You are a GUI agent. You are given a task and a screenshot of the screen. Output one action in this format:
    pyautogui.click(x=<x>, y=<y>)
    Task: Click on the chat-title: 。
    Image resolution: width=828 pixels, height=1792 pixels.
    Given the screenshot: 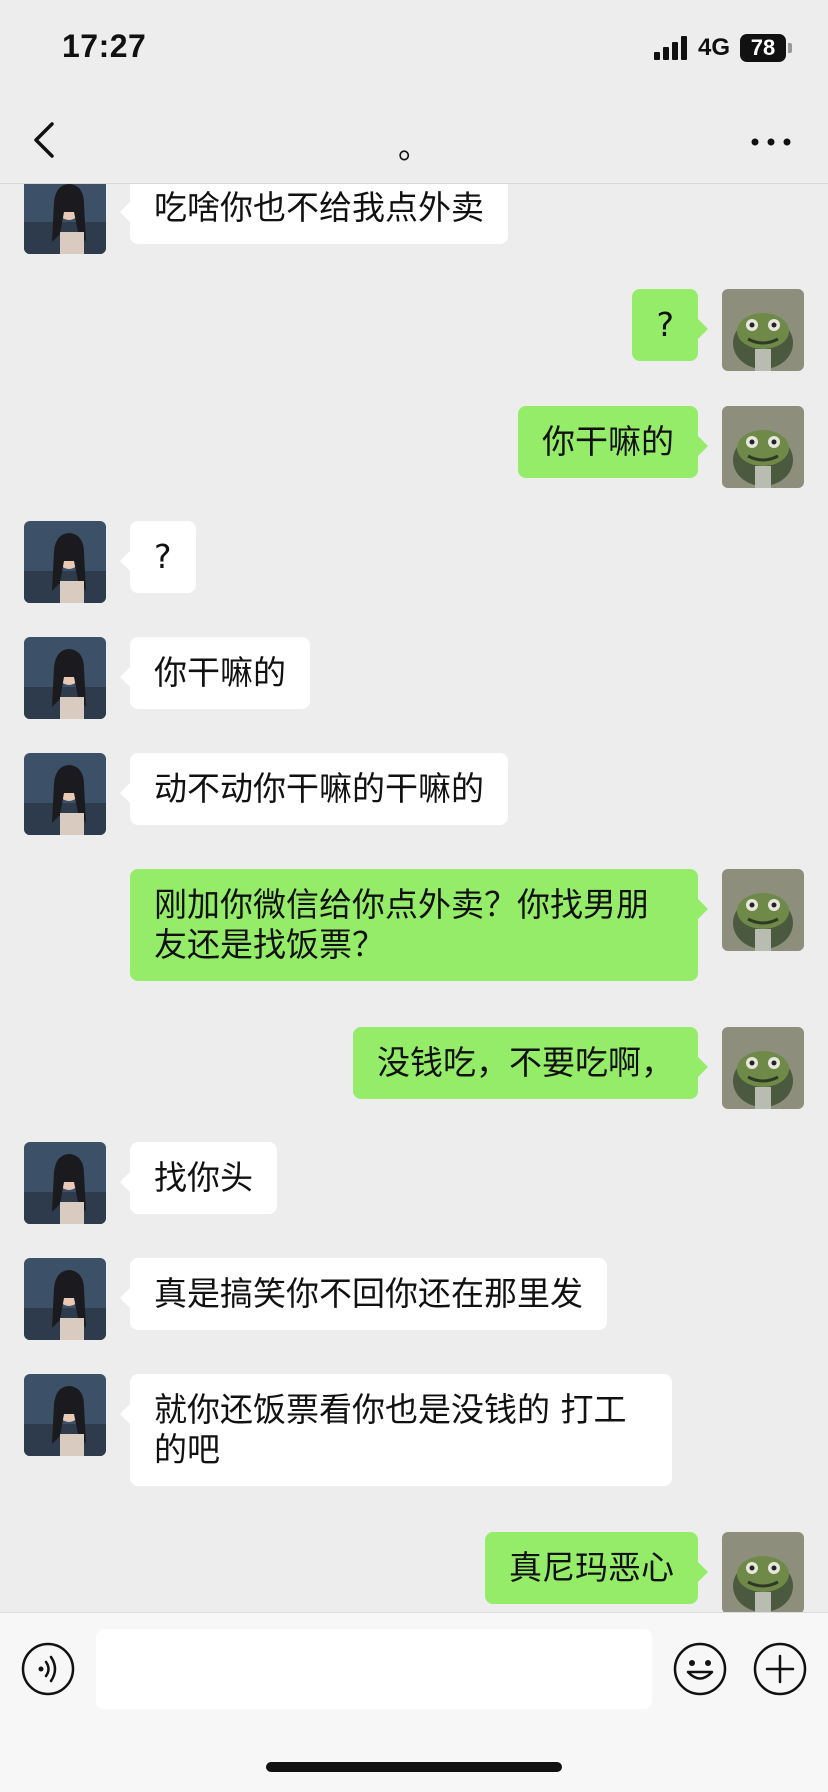 What is the action you would take?
    pyautogui.click(x=413, y=147)
    